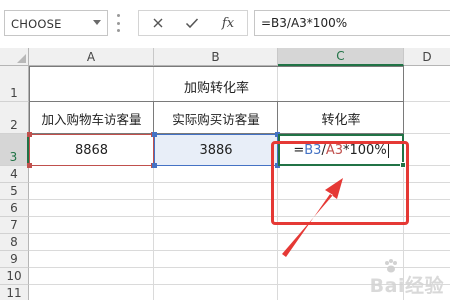 The image size is (450, 300). What do you see at coordinates (304, 23) in the screenshot?
I see `formula-text: =B3/A3*100%` at bounding box center [304, 23].